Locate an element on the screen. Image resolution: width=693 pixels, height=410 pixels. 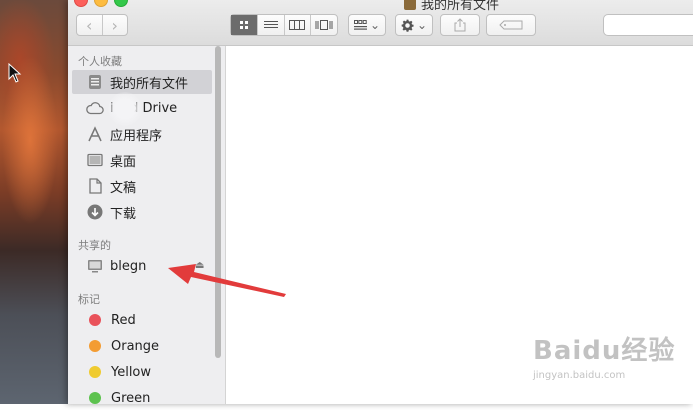
sidebar-item-all-my-files: 我的所有文件 is located at coordinates (142, 82).